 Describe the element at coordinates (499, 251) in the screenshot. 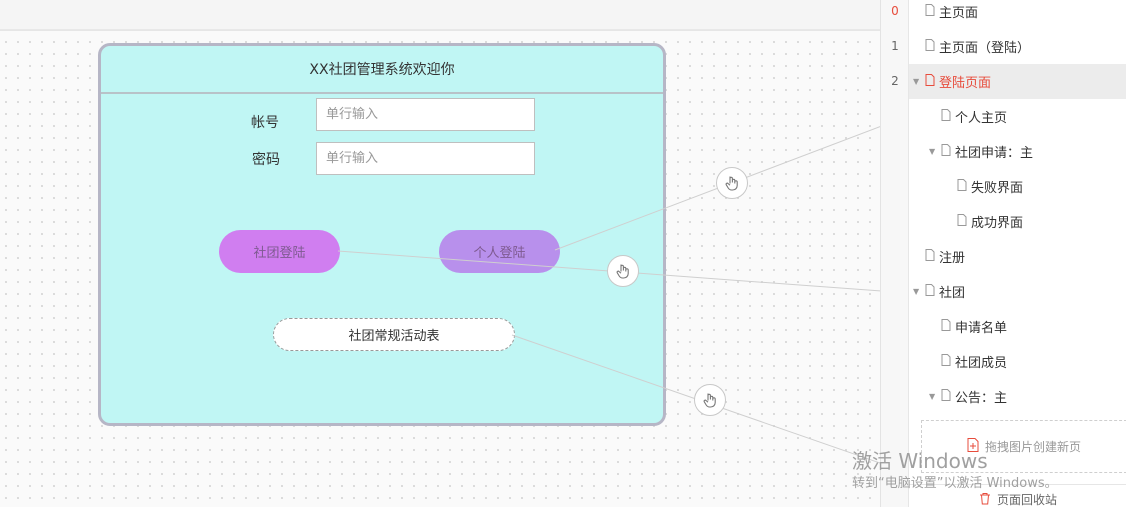

I see `personal-login-button: 个人登陆` at that location.